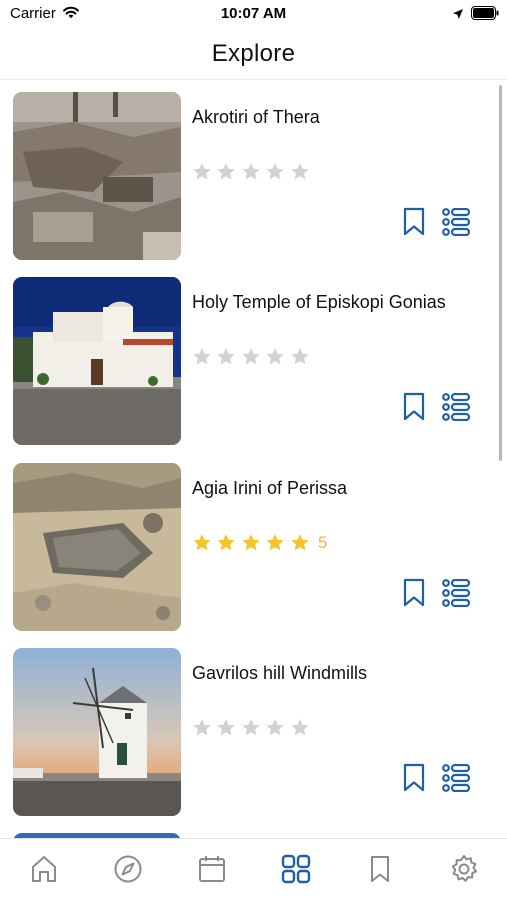 The height and width of the screenshot is (900, 507). I want to click on place-title: Akrotiri of Thera, so click(256, 117).